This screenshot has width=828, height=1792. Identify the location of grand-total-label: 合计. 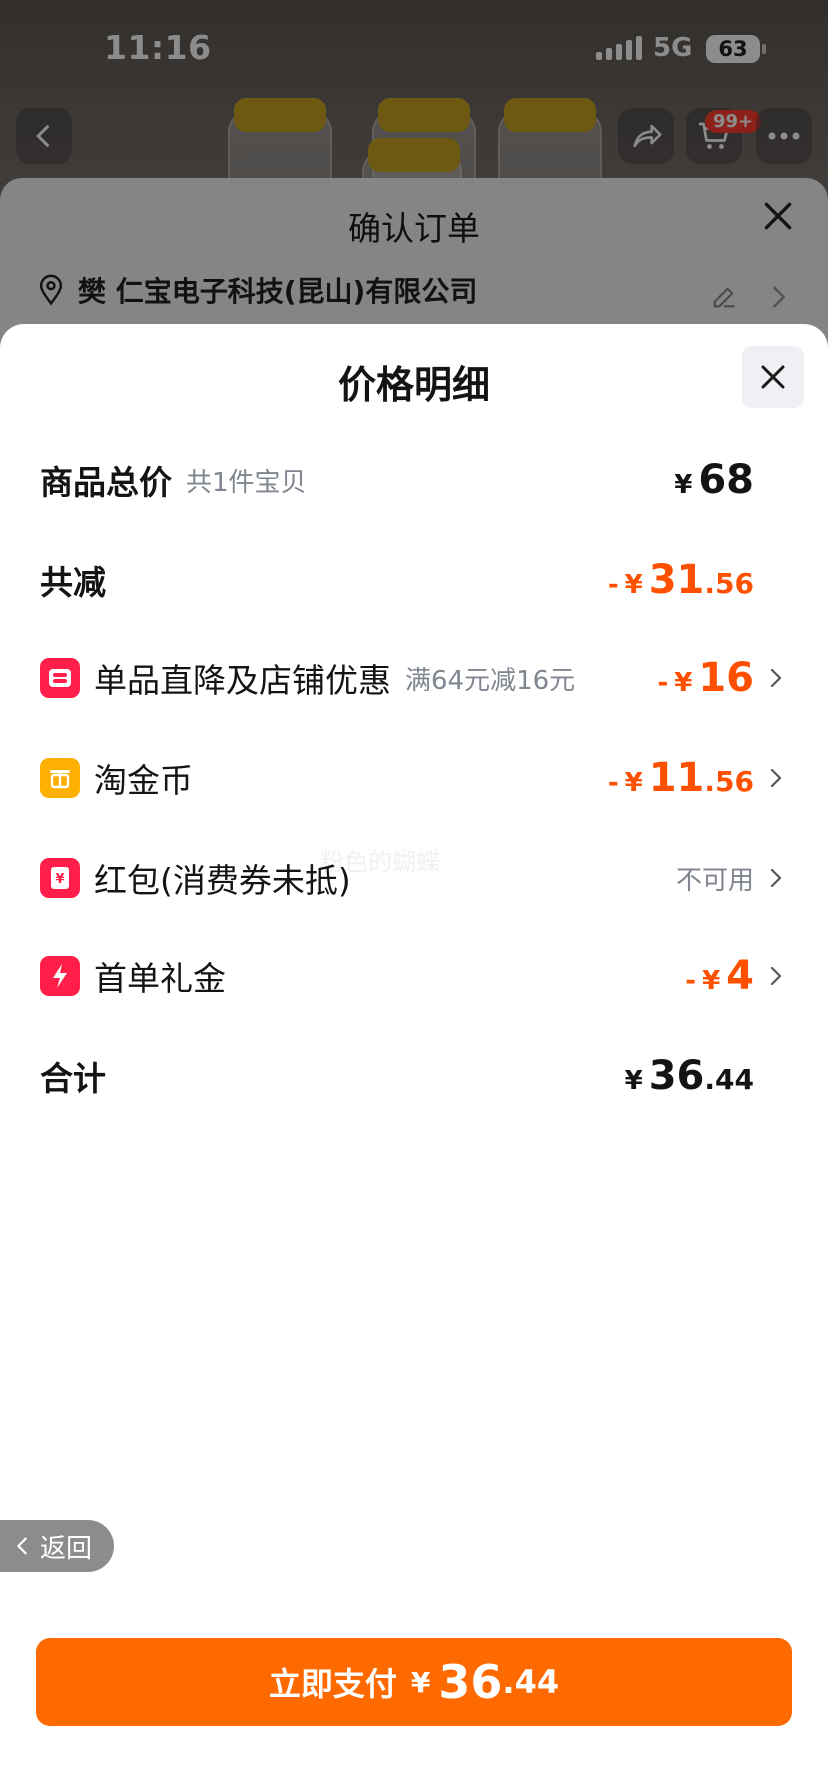
(73, 1078).